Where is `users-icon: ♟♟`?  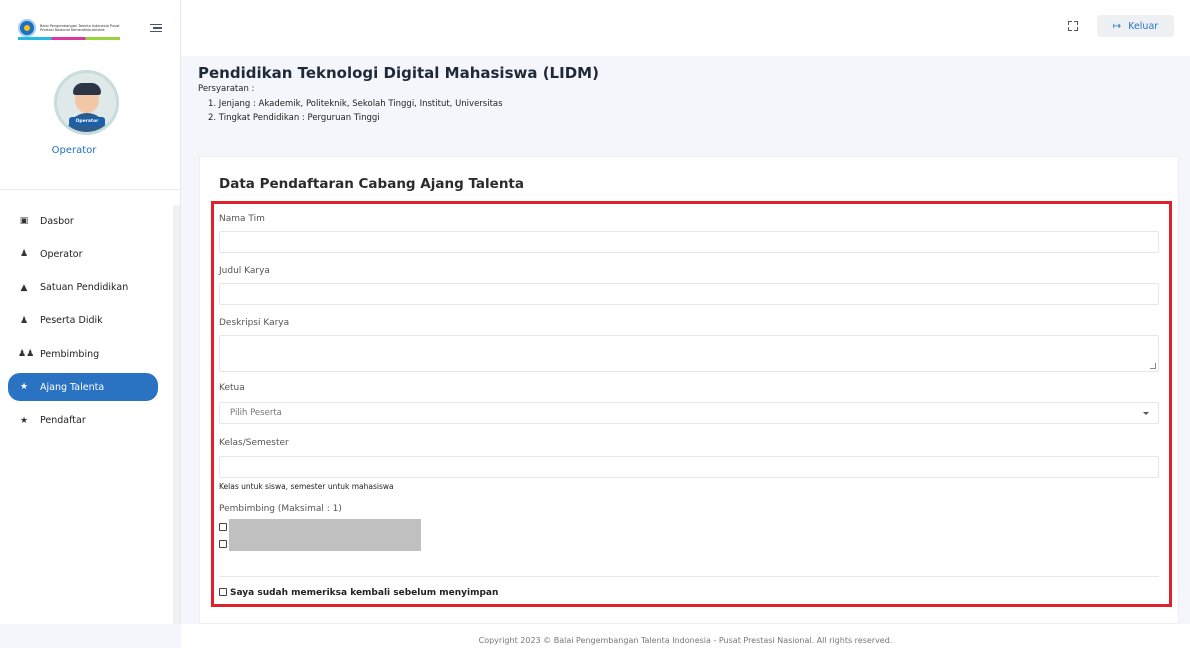
users-icon: ♟♟ is located at coordinates (26, 354).